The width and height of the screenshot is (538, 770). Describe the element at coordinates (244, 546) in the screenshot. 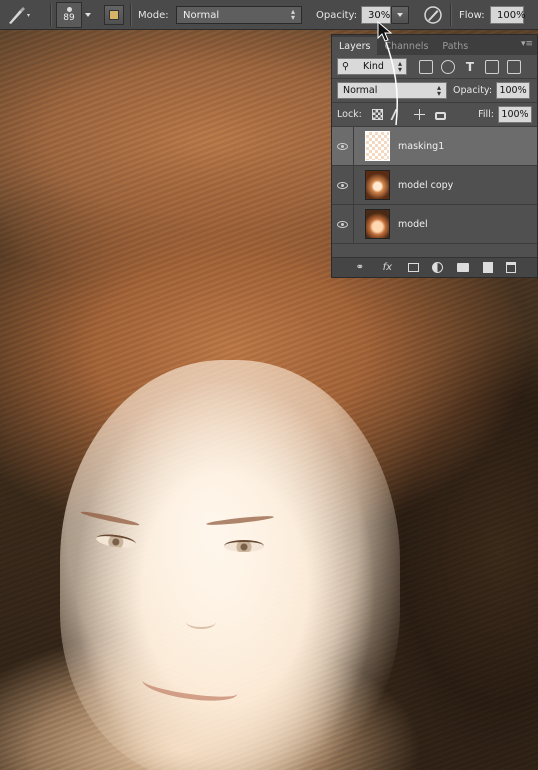

I see `photo-right-eye` at that location.